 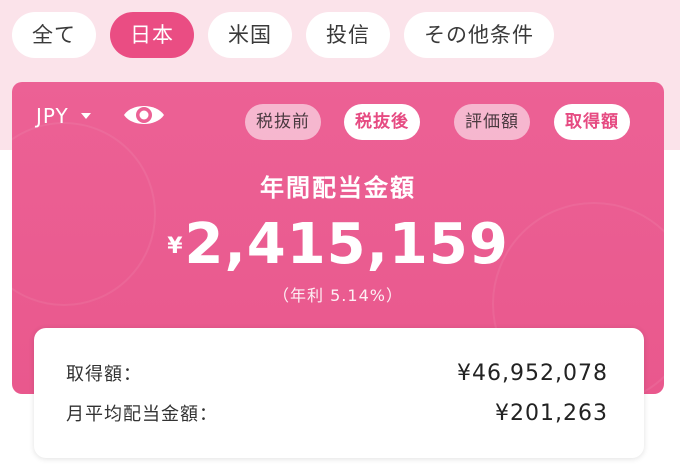 I want to click on monthly-dividend-label: 月平均配当金額：, so click(x=142, y=414).